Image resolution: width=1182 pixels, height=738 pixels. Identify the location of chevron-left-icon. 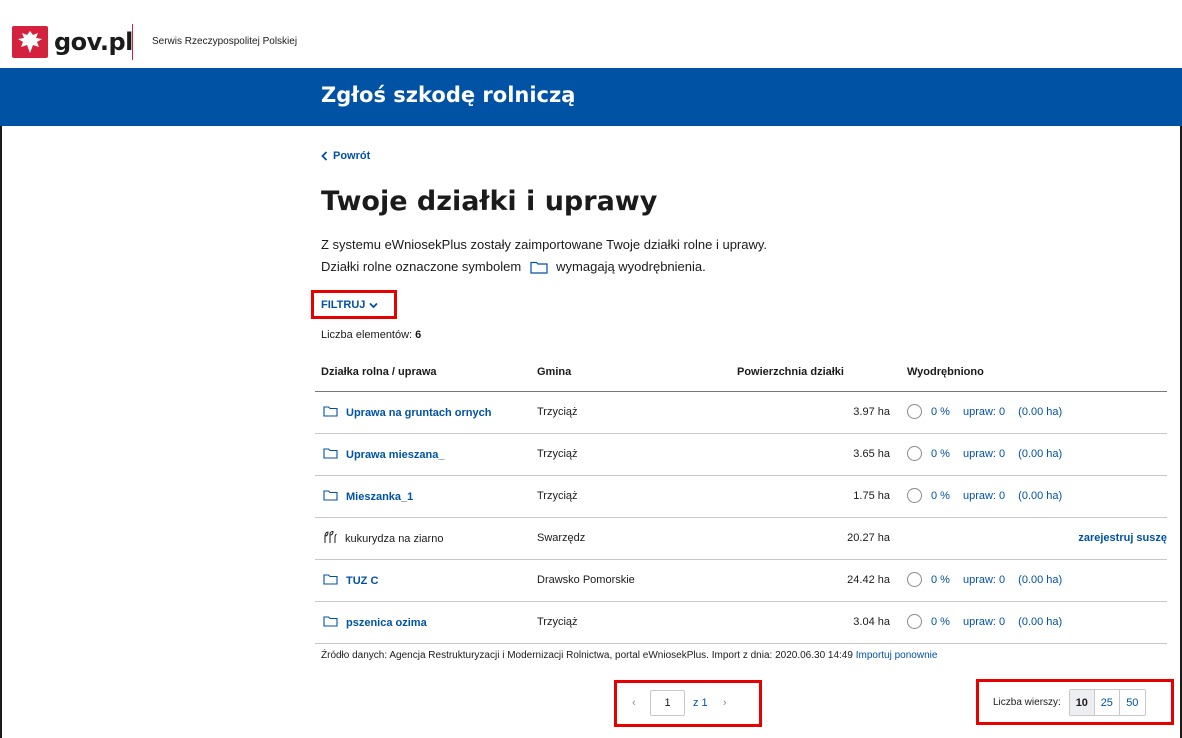
(324, 156).